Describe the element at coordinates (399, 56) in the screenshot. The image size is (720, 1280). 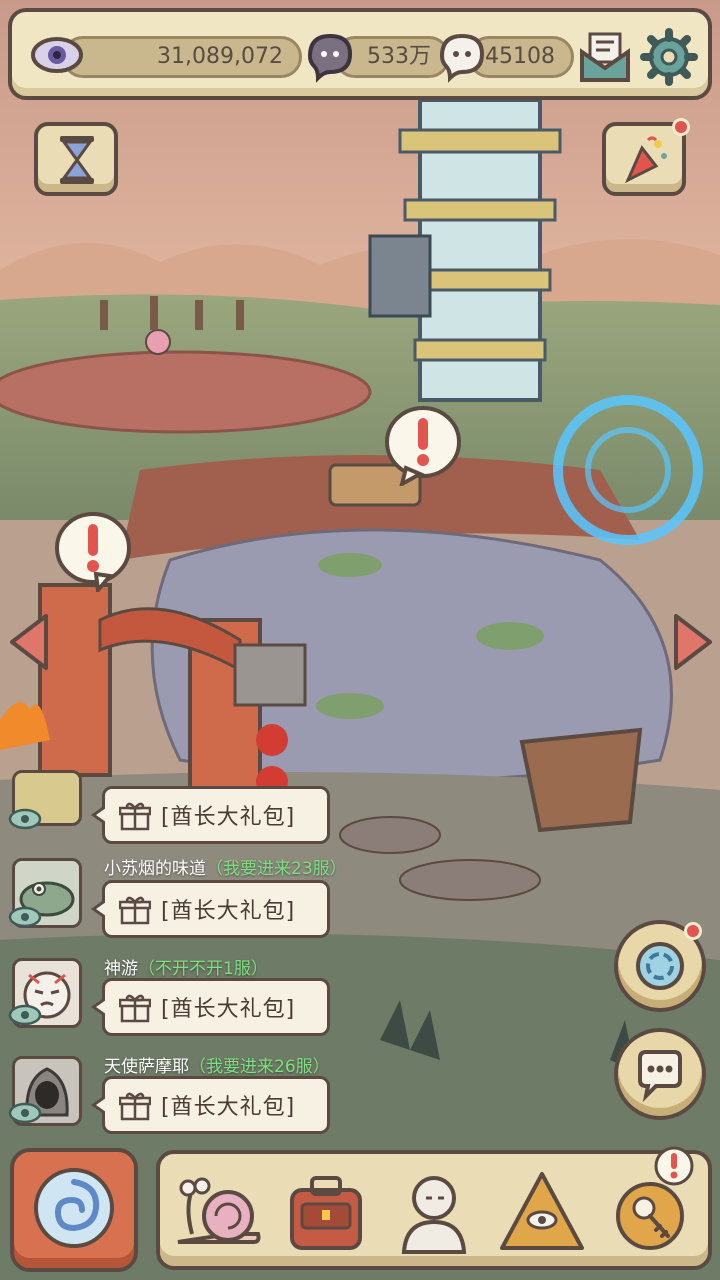
I see `soul-count-value: 533万` at that location.